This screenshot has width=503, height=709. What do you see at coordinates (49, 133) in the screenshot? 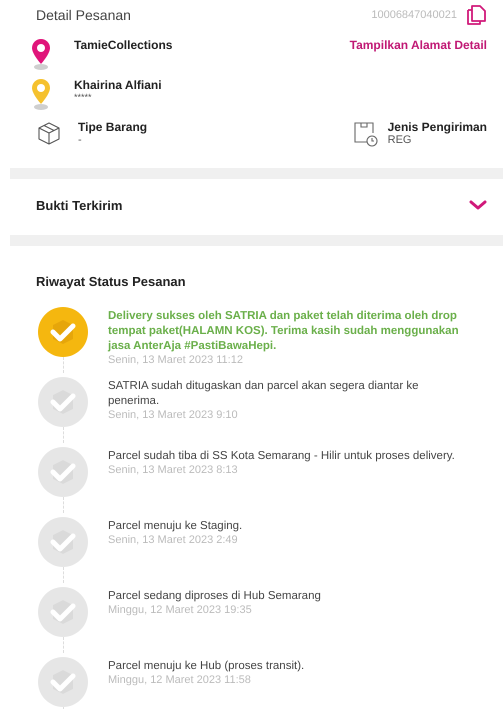
I see `box-icon` at bounding box center [49, 133].